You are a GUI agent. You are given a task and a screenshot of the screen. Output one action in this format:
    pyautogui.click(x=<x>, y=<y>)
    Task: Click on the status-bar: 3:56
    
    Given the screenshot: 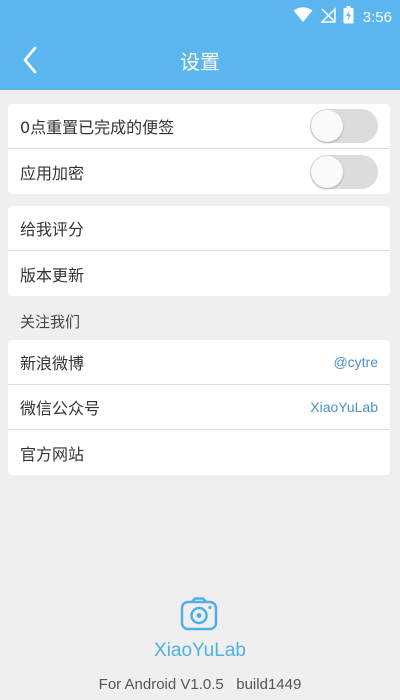 What is the action you would take?
    pyautogui.click(x=200, y=17)
    